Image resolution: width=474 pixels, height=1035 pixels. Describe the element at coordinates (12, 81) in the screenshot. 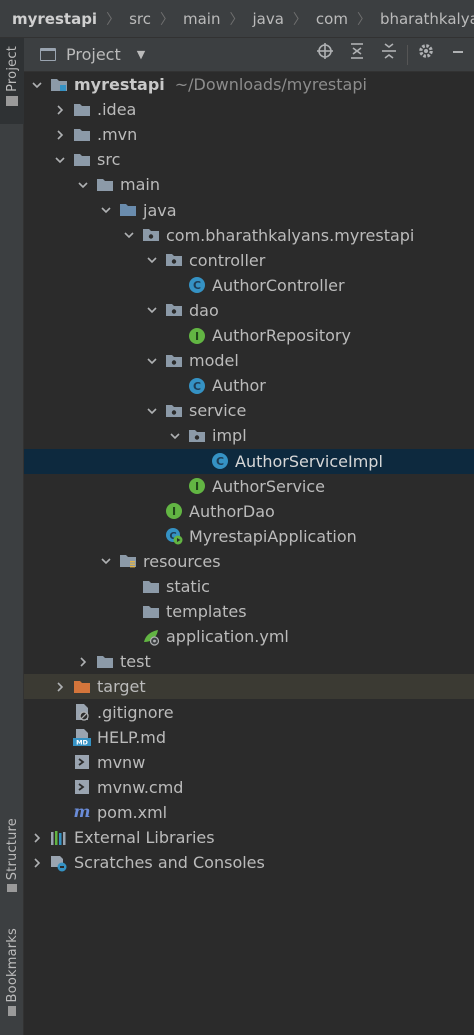

I see `project-tool-button: Project` at that location.